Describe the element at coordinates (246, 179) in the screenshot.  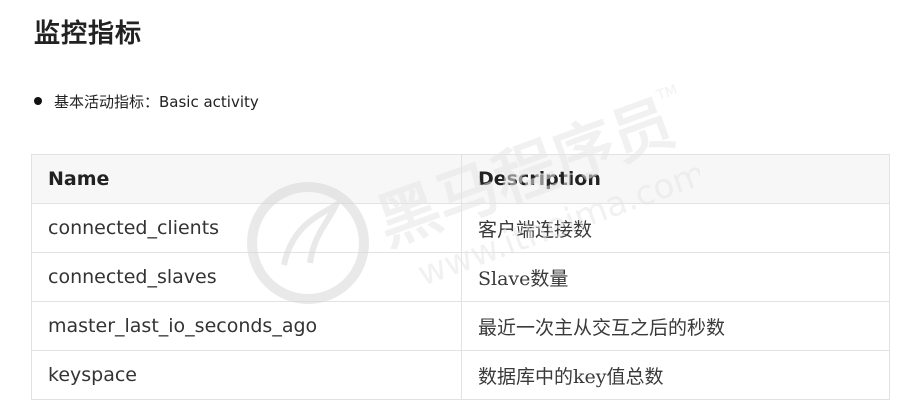
I see `column-header-name: Name` at that location.